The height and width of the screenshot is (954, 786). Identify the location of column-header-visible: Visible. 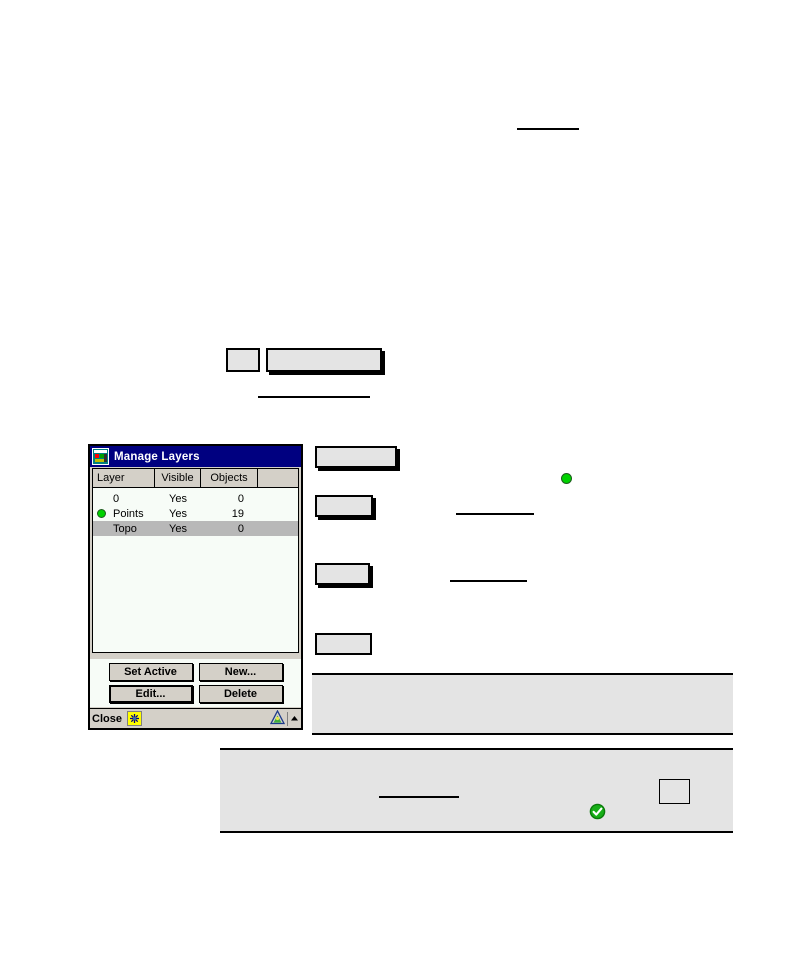
(178, 478).